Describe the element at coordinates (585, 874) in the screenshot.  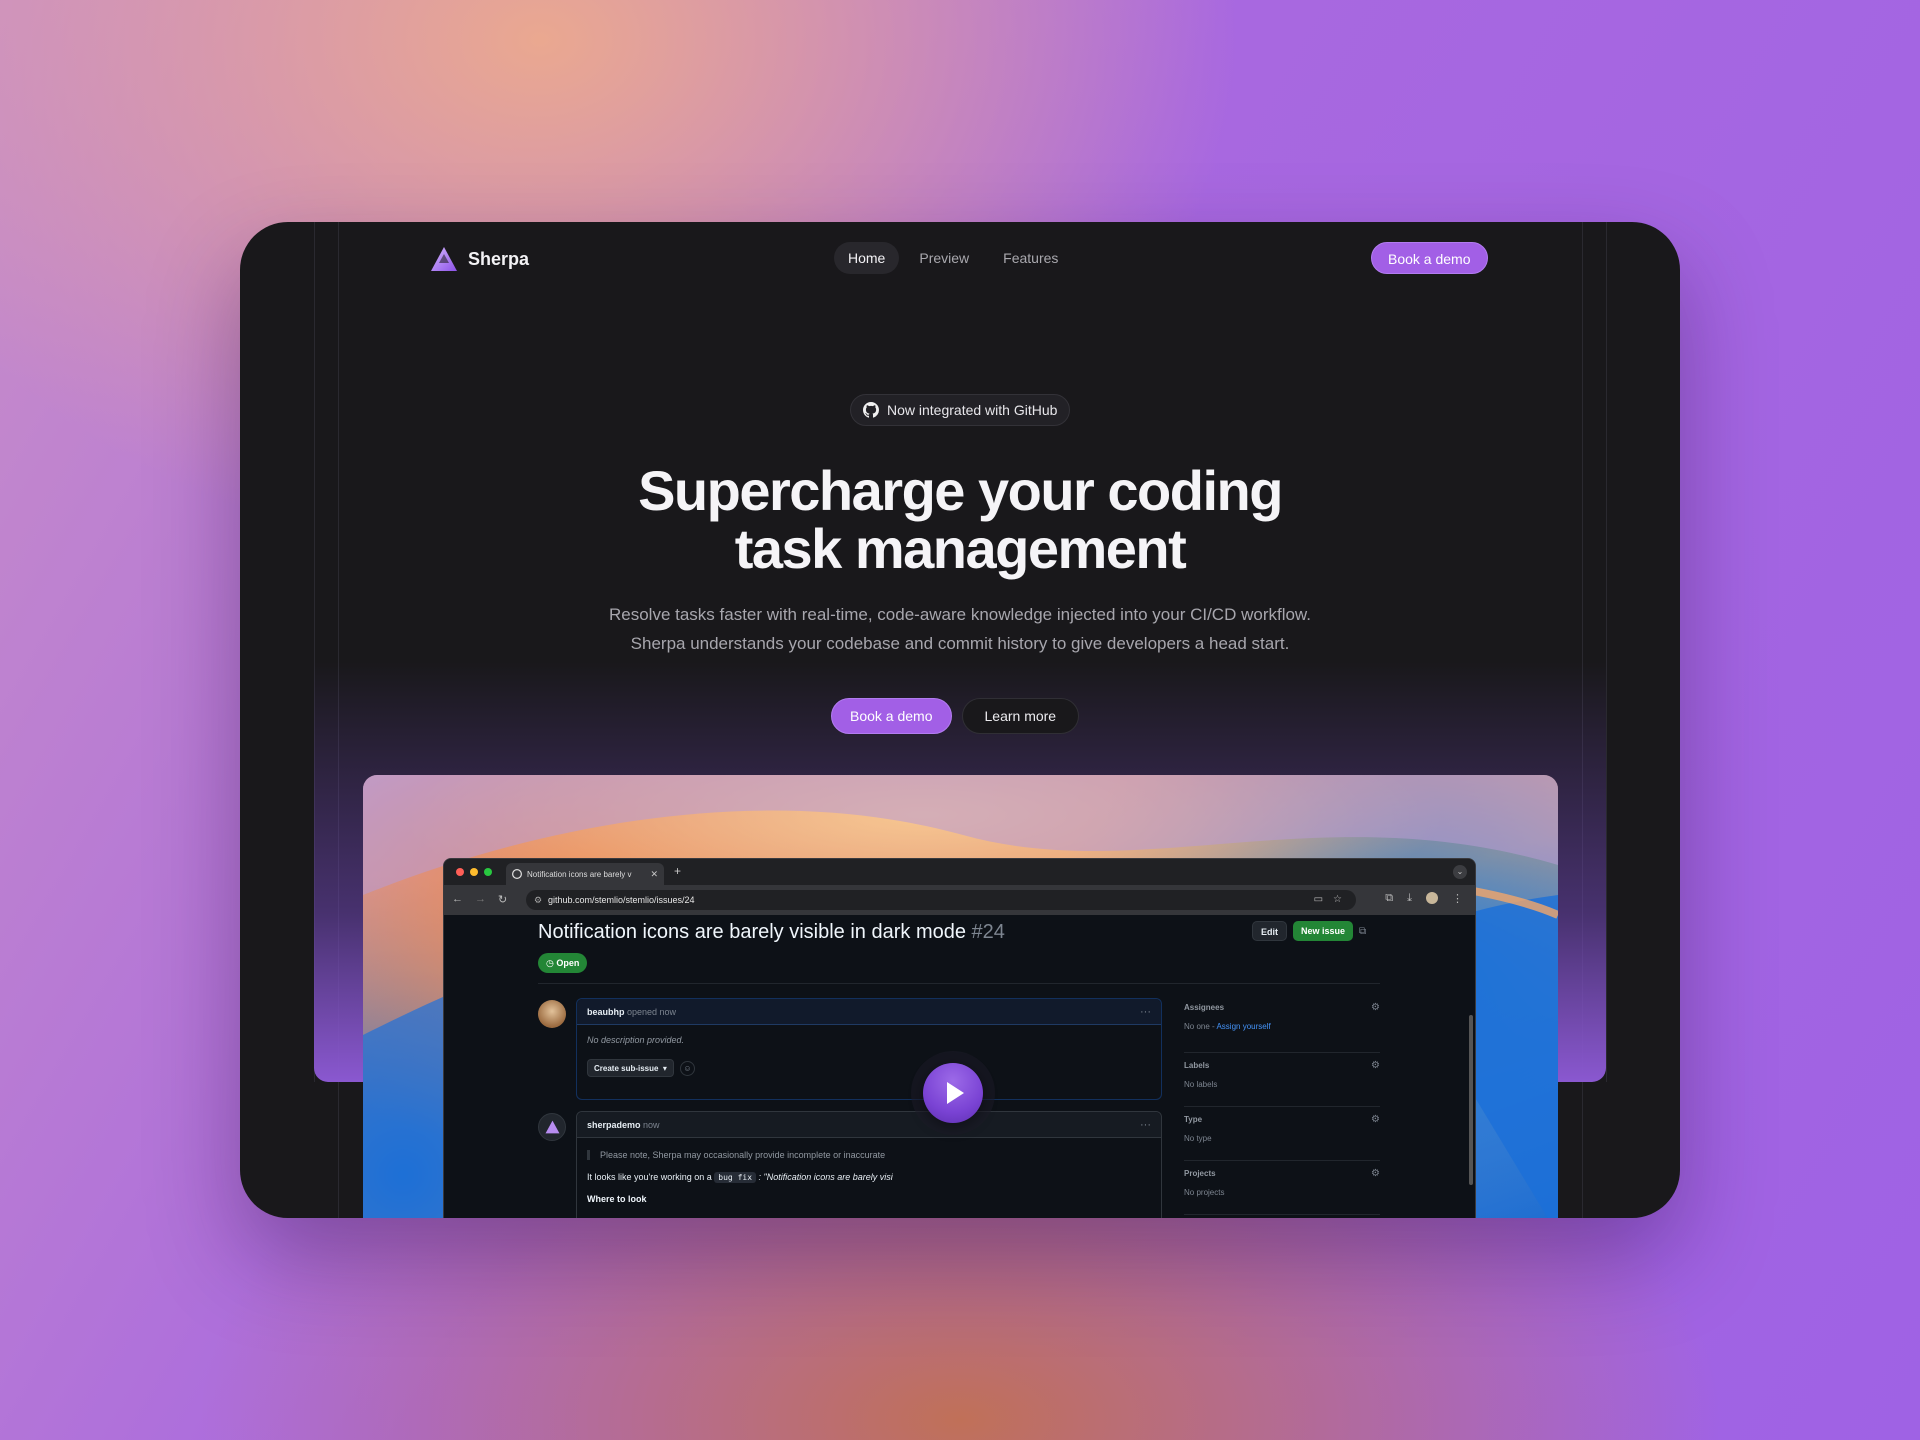
I see `browser-tab: Notification icons are barely v ✕` at that location.